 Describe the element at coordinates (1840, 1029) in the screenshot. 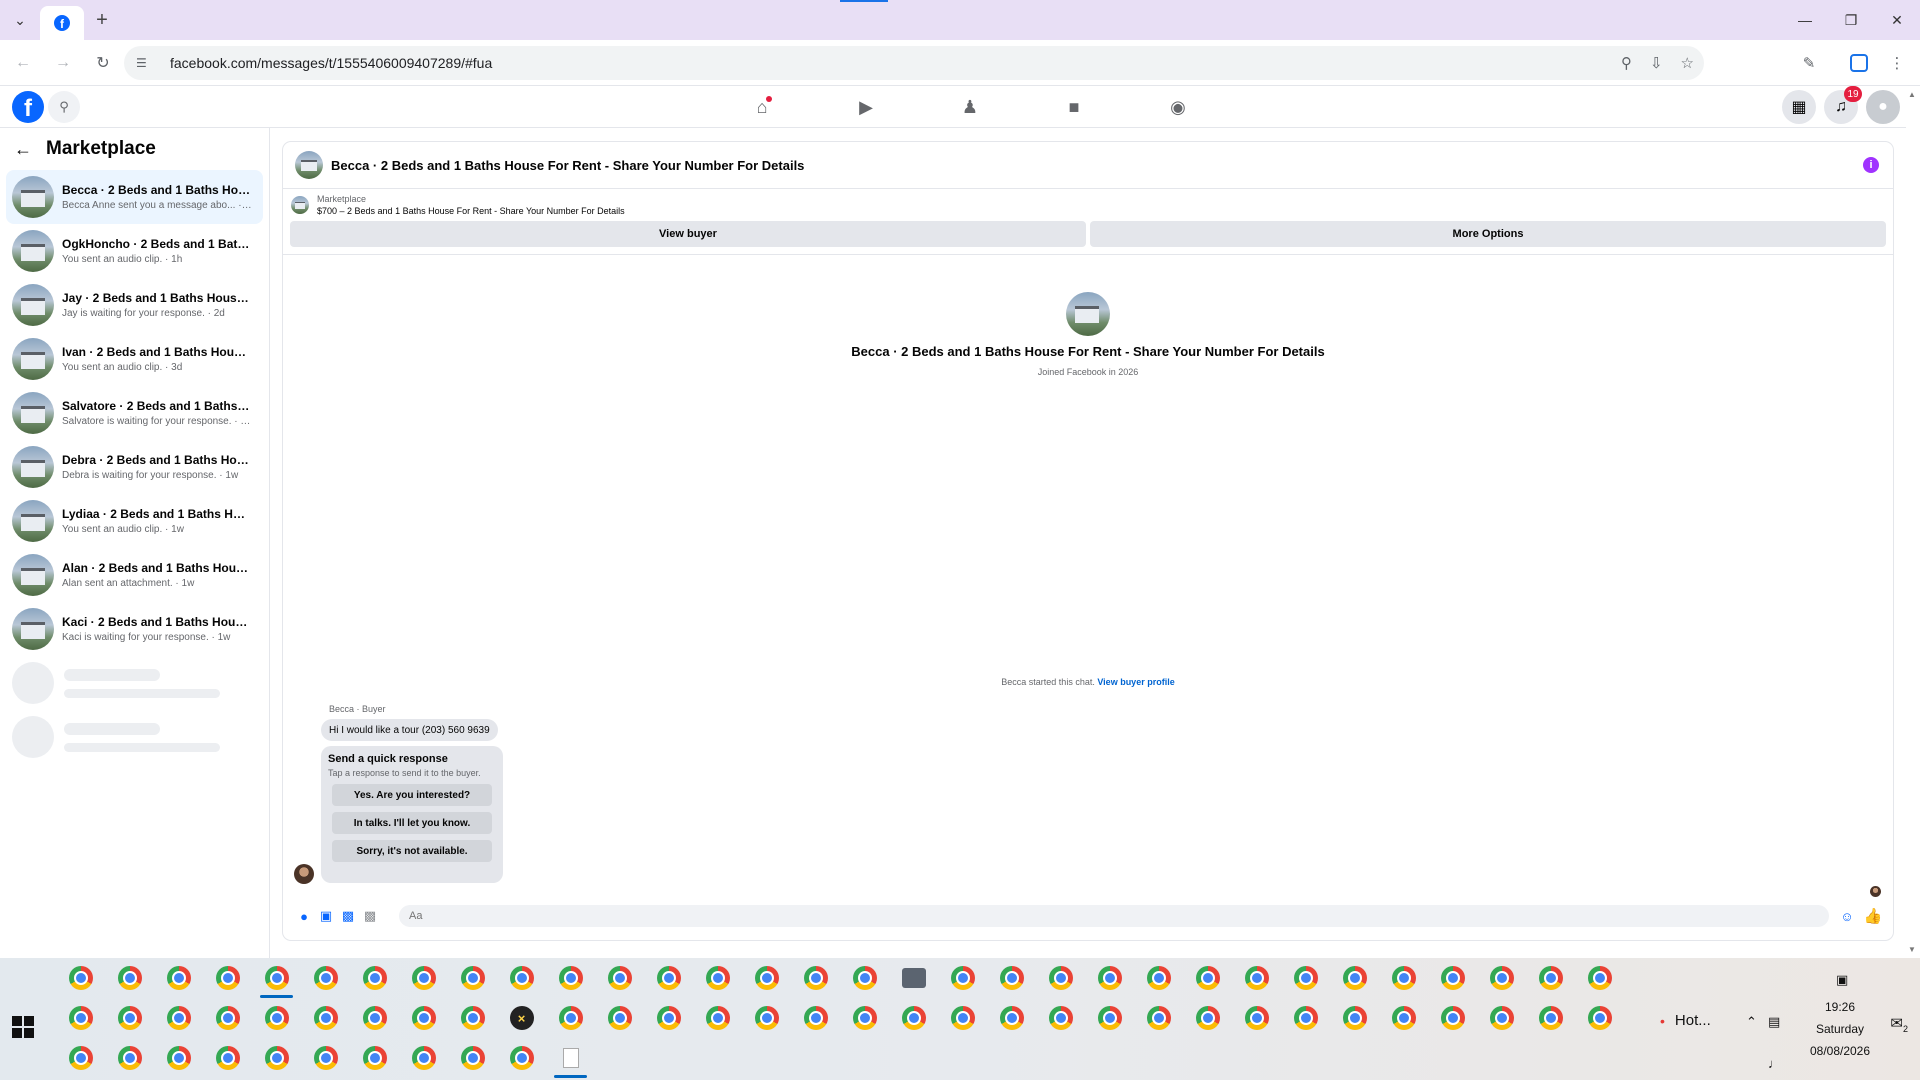

I see `clock: 19:26 Saturday 08/08/2026` at that location.